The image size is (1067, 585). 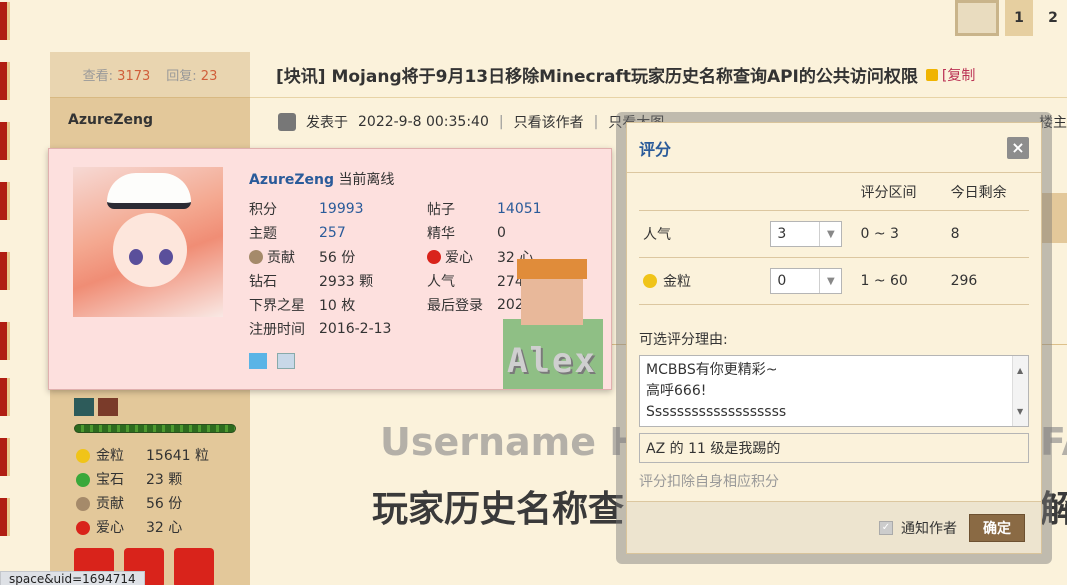 I want to click on leather-armor-icon, so click(x=108, y=407).